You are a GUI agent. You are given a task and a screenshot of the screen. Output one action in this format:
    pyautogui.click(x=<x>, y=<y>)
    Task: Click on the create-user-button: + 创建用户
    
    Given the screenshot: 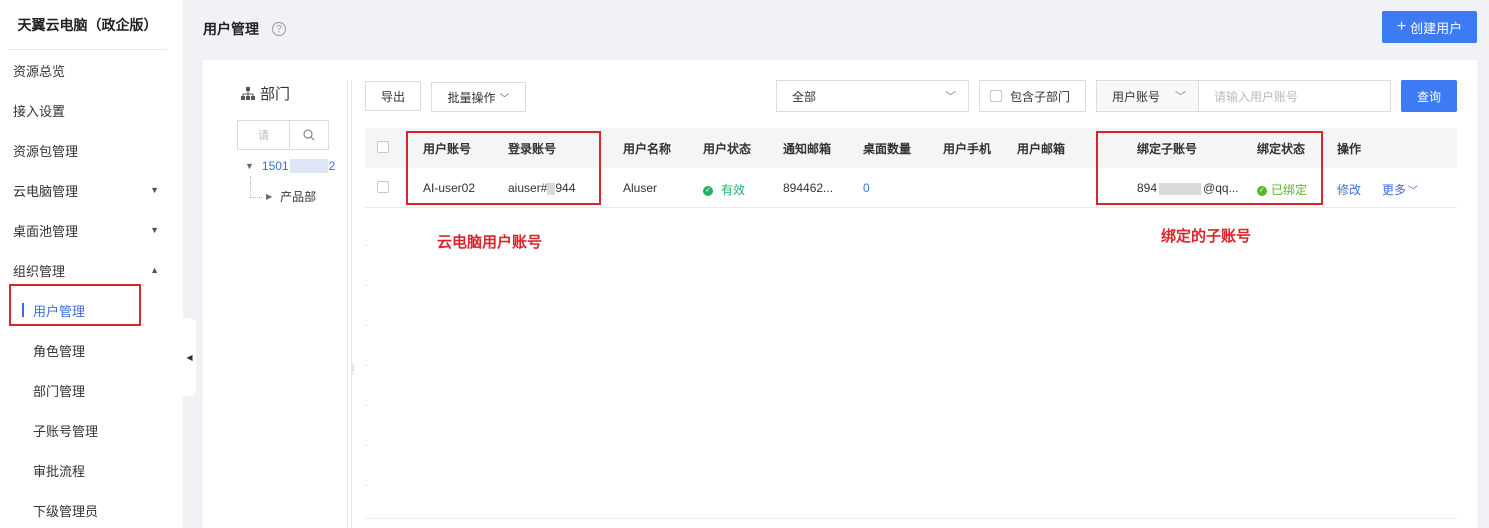 What is the action you would take?
    pyautogui.click(x=1429, y=27)
    